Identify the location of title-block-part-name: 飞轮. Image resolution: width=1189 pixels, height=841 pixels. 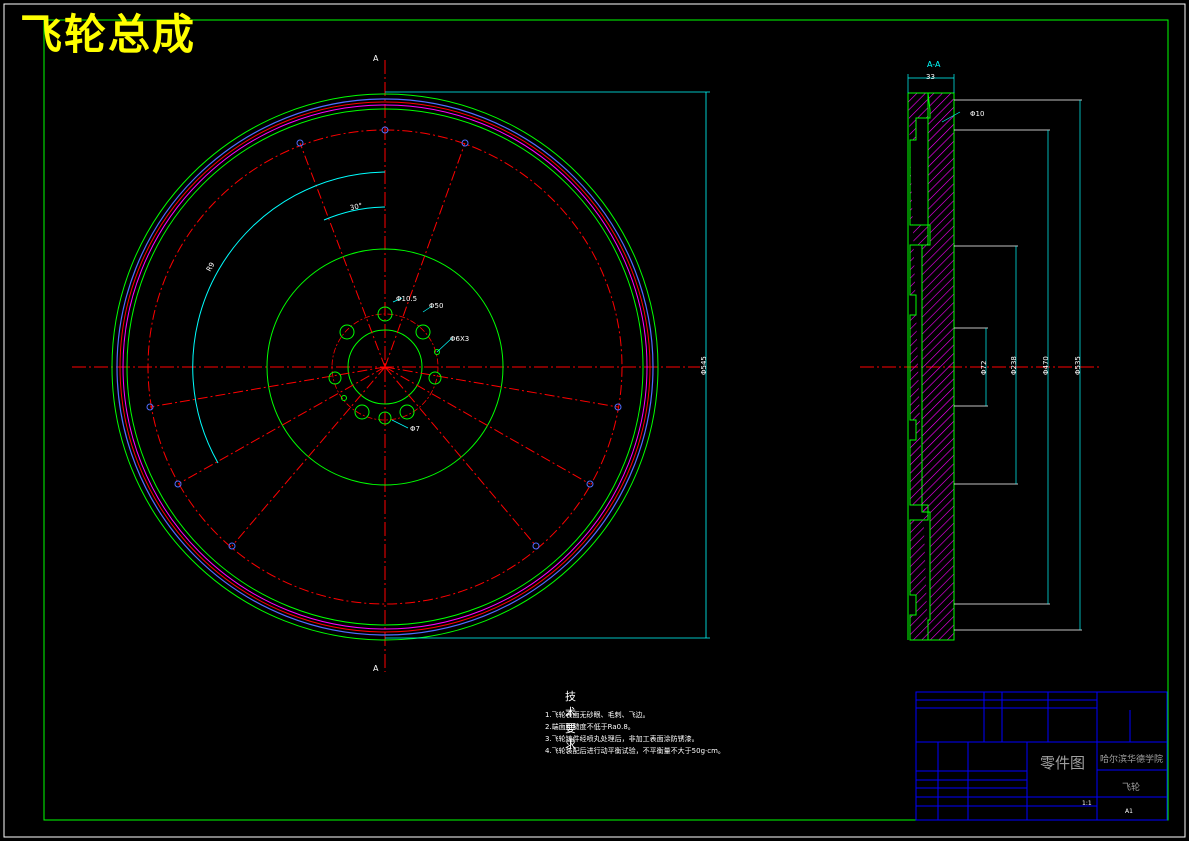
(1131, 788).